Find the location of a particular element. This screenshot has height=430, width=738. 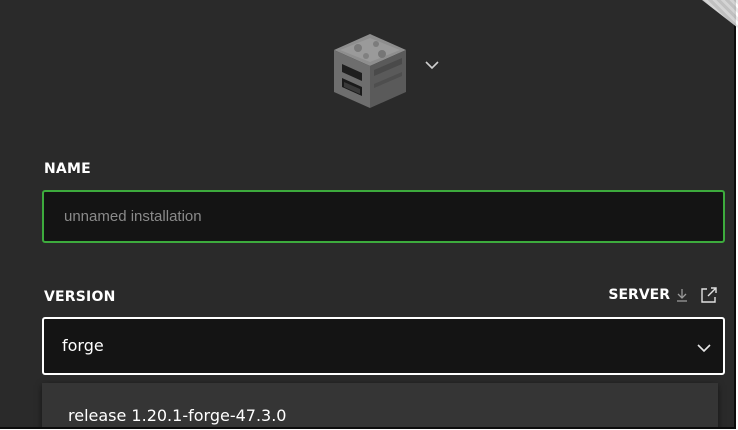

server-label: SERVER is located at coordinates (639, 295).